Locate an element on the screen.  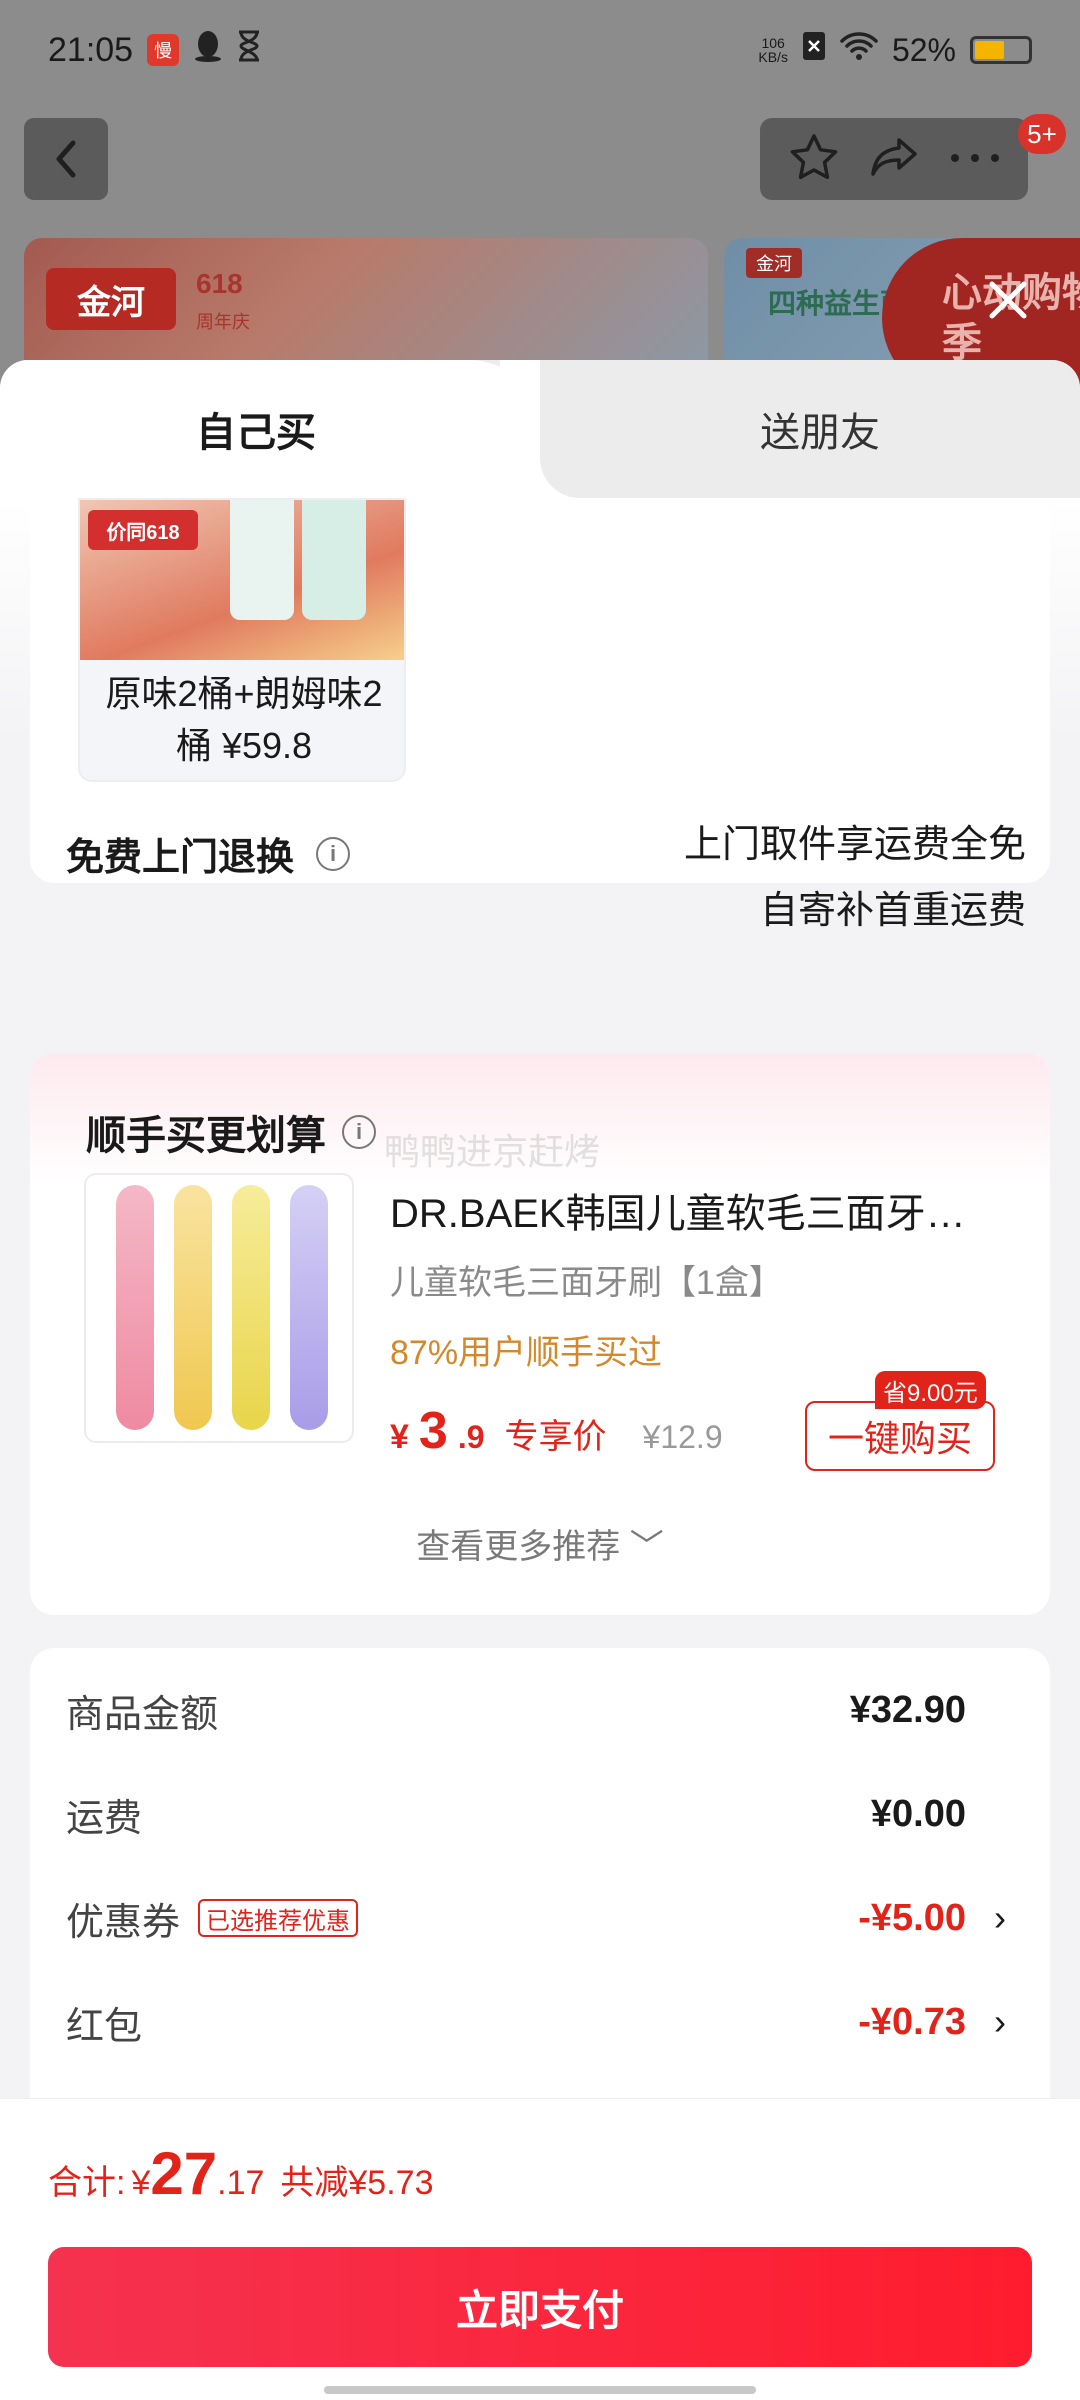
share-icon is located at coordinates (894, 156).